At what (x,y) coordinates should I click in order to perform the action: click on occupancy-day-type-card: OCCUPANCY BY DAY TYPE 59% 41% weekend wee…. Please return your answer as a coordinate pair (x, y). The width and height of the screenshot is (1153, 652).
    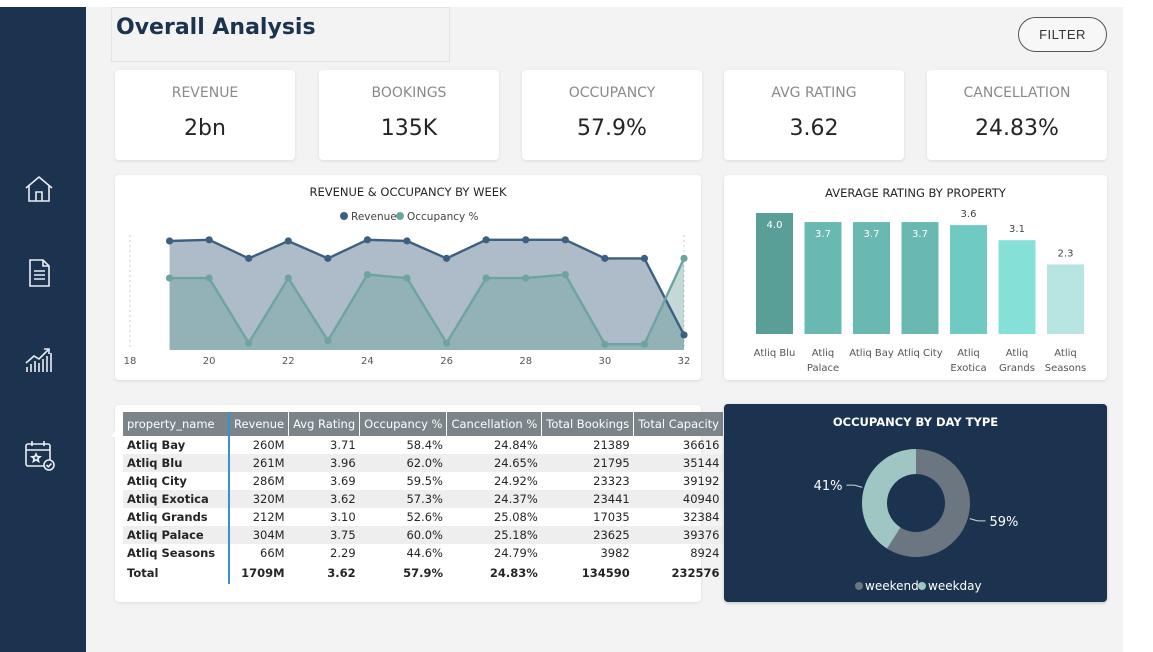
    Looking at the image, I should click on (915, 503).